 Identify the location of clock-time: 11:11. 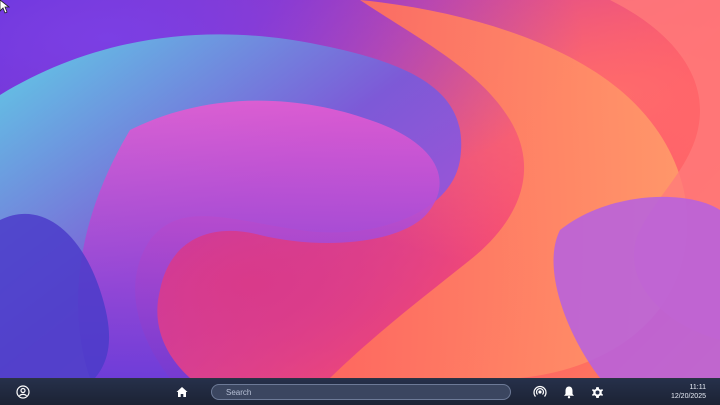
(697, 387).